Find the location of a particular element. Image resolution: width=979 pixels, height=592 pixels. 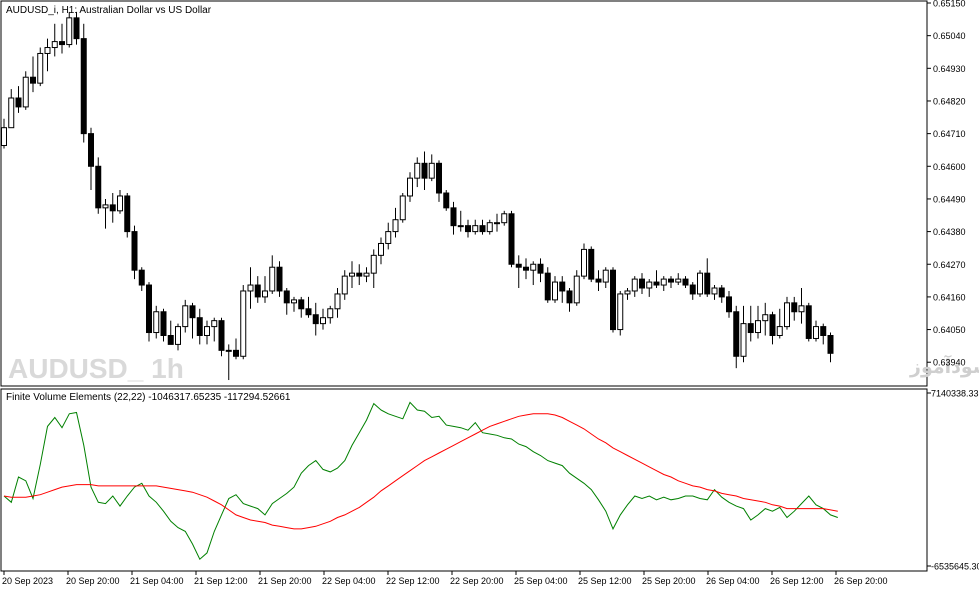

price-tick-label: 0.64160 is located at coordinates (949, 297).